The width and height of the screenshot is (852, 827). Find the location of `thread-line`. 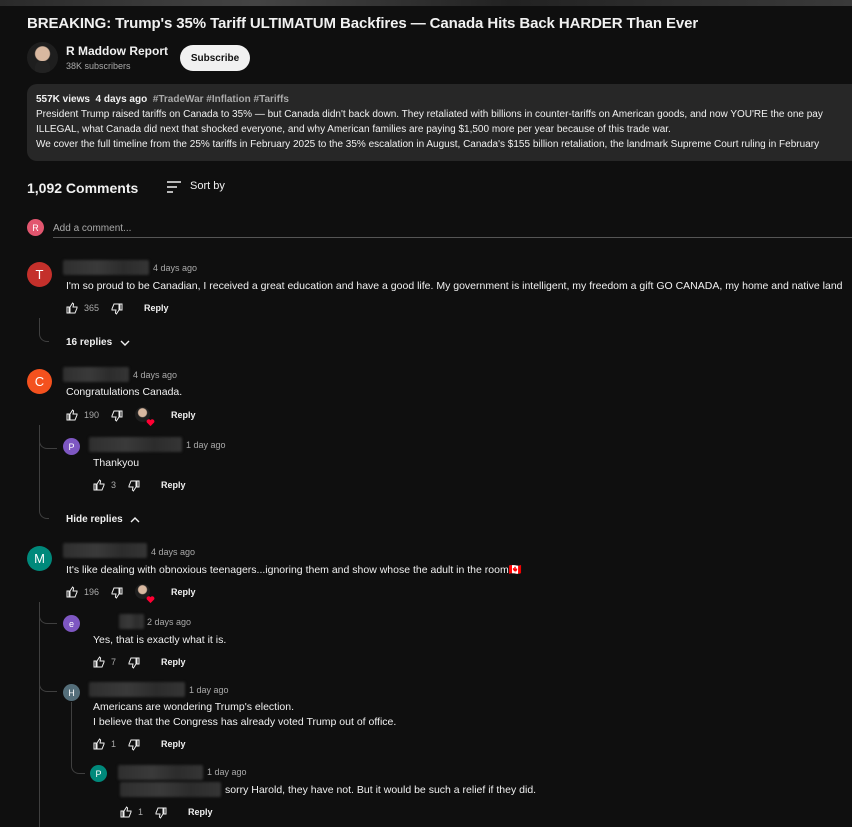

thread-line is located at coordinates (39, 714).